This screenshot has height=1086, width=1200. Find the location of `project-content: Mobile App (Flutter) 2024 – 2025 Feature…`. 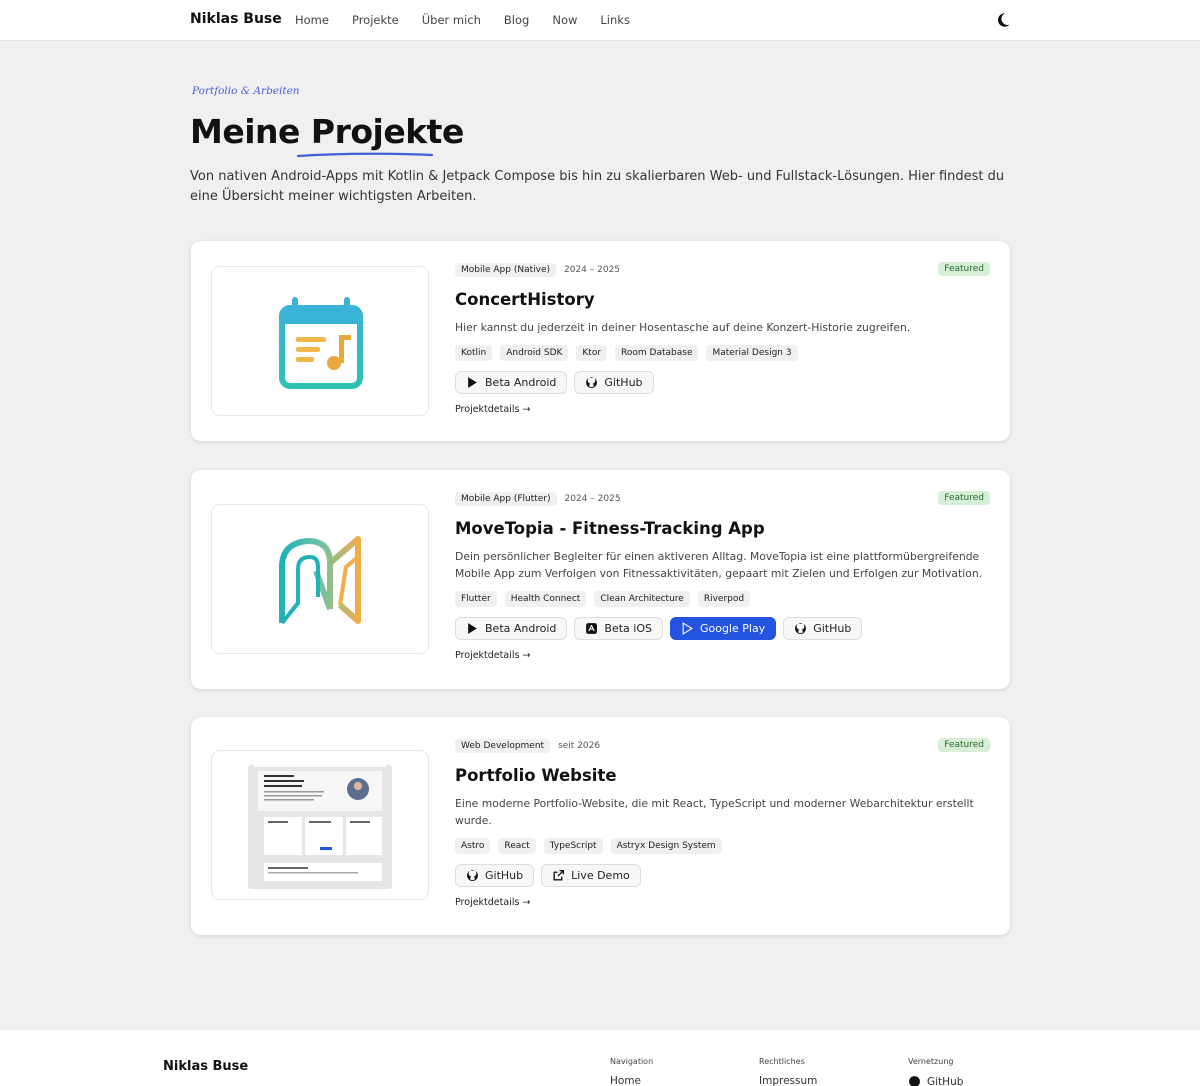

project-content: Mobile App (Flutter) 2024 – 2025 Feature… is located at coordinates (722, 576).